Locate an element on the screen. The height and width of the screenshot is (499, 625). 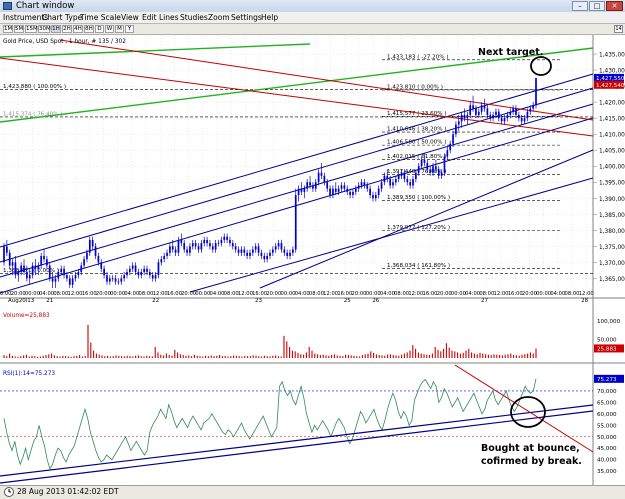
price-tick-label: 1,435,000 is located at coordinates (612, 56).